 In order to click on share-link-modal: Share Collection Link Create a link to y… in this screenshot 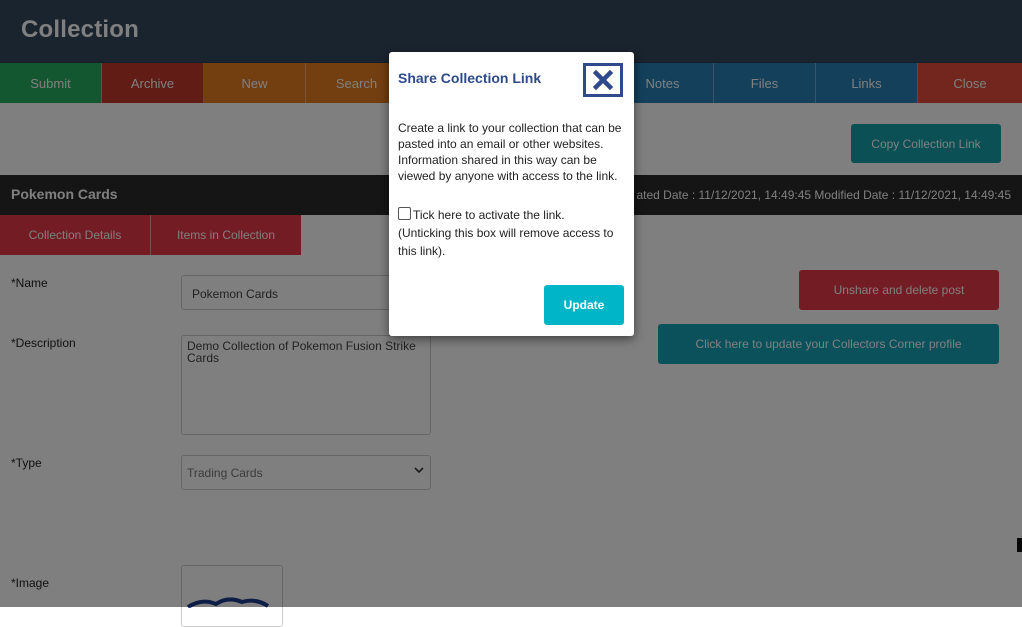, I will do `click(511, 194)`.